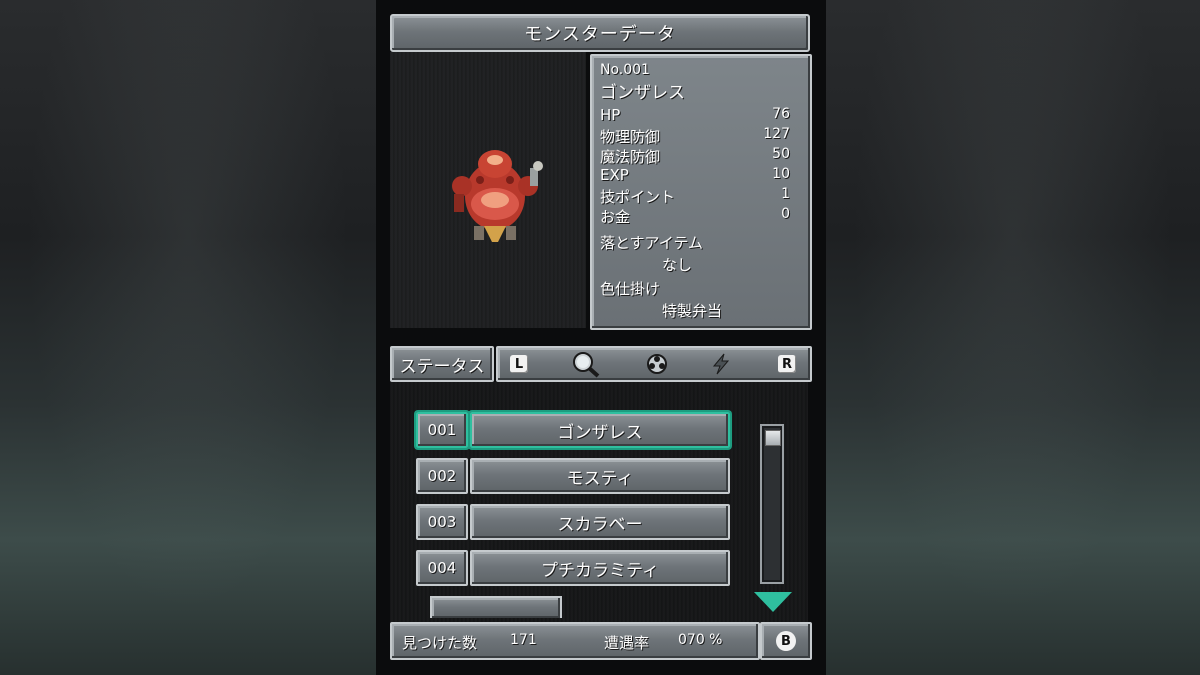 This screenshot has width=1200, height=675. I want to click on back-button: B, so click(786, 641).